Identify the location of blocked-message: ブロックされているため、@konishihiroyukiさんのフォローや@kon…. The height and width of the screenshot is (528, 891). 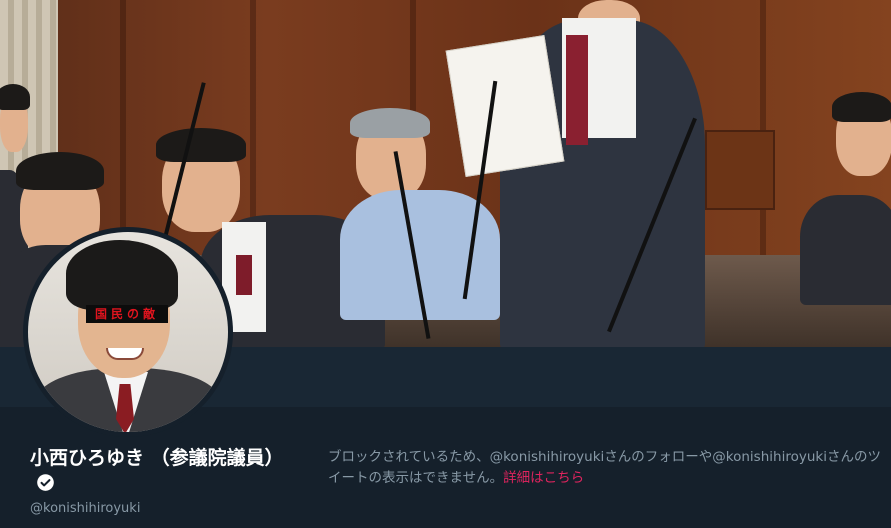
(604, 467).